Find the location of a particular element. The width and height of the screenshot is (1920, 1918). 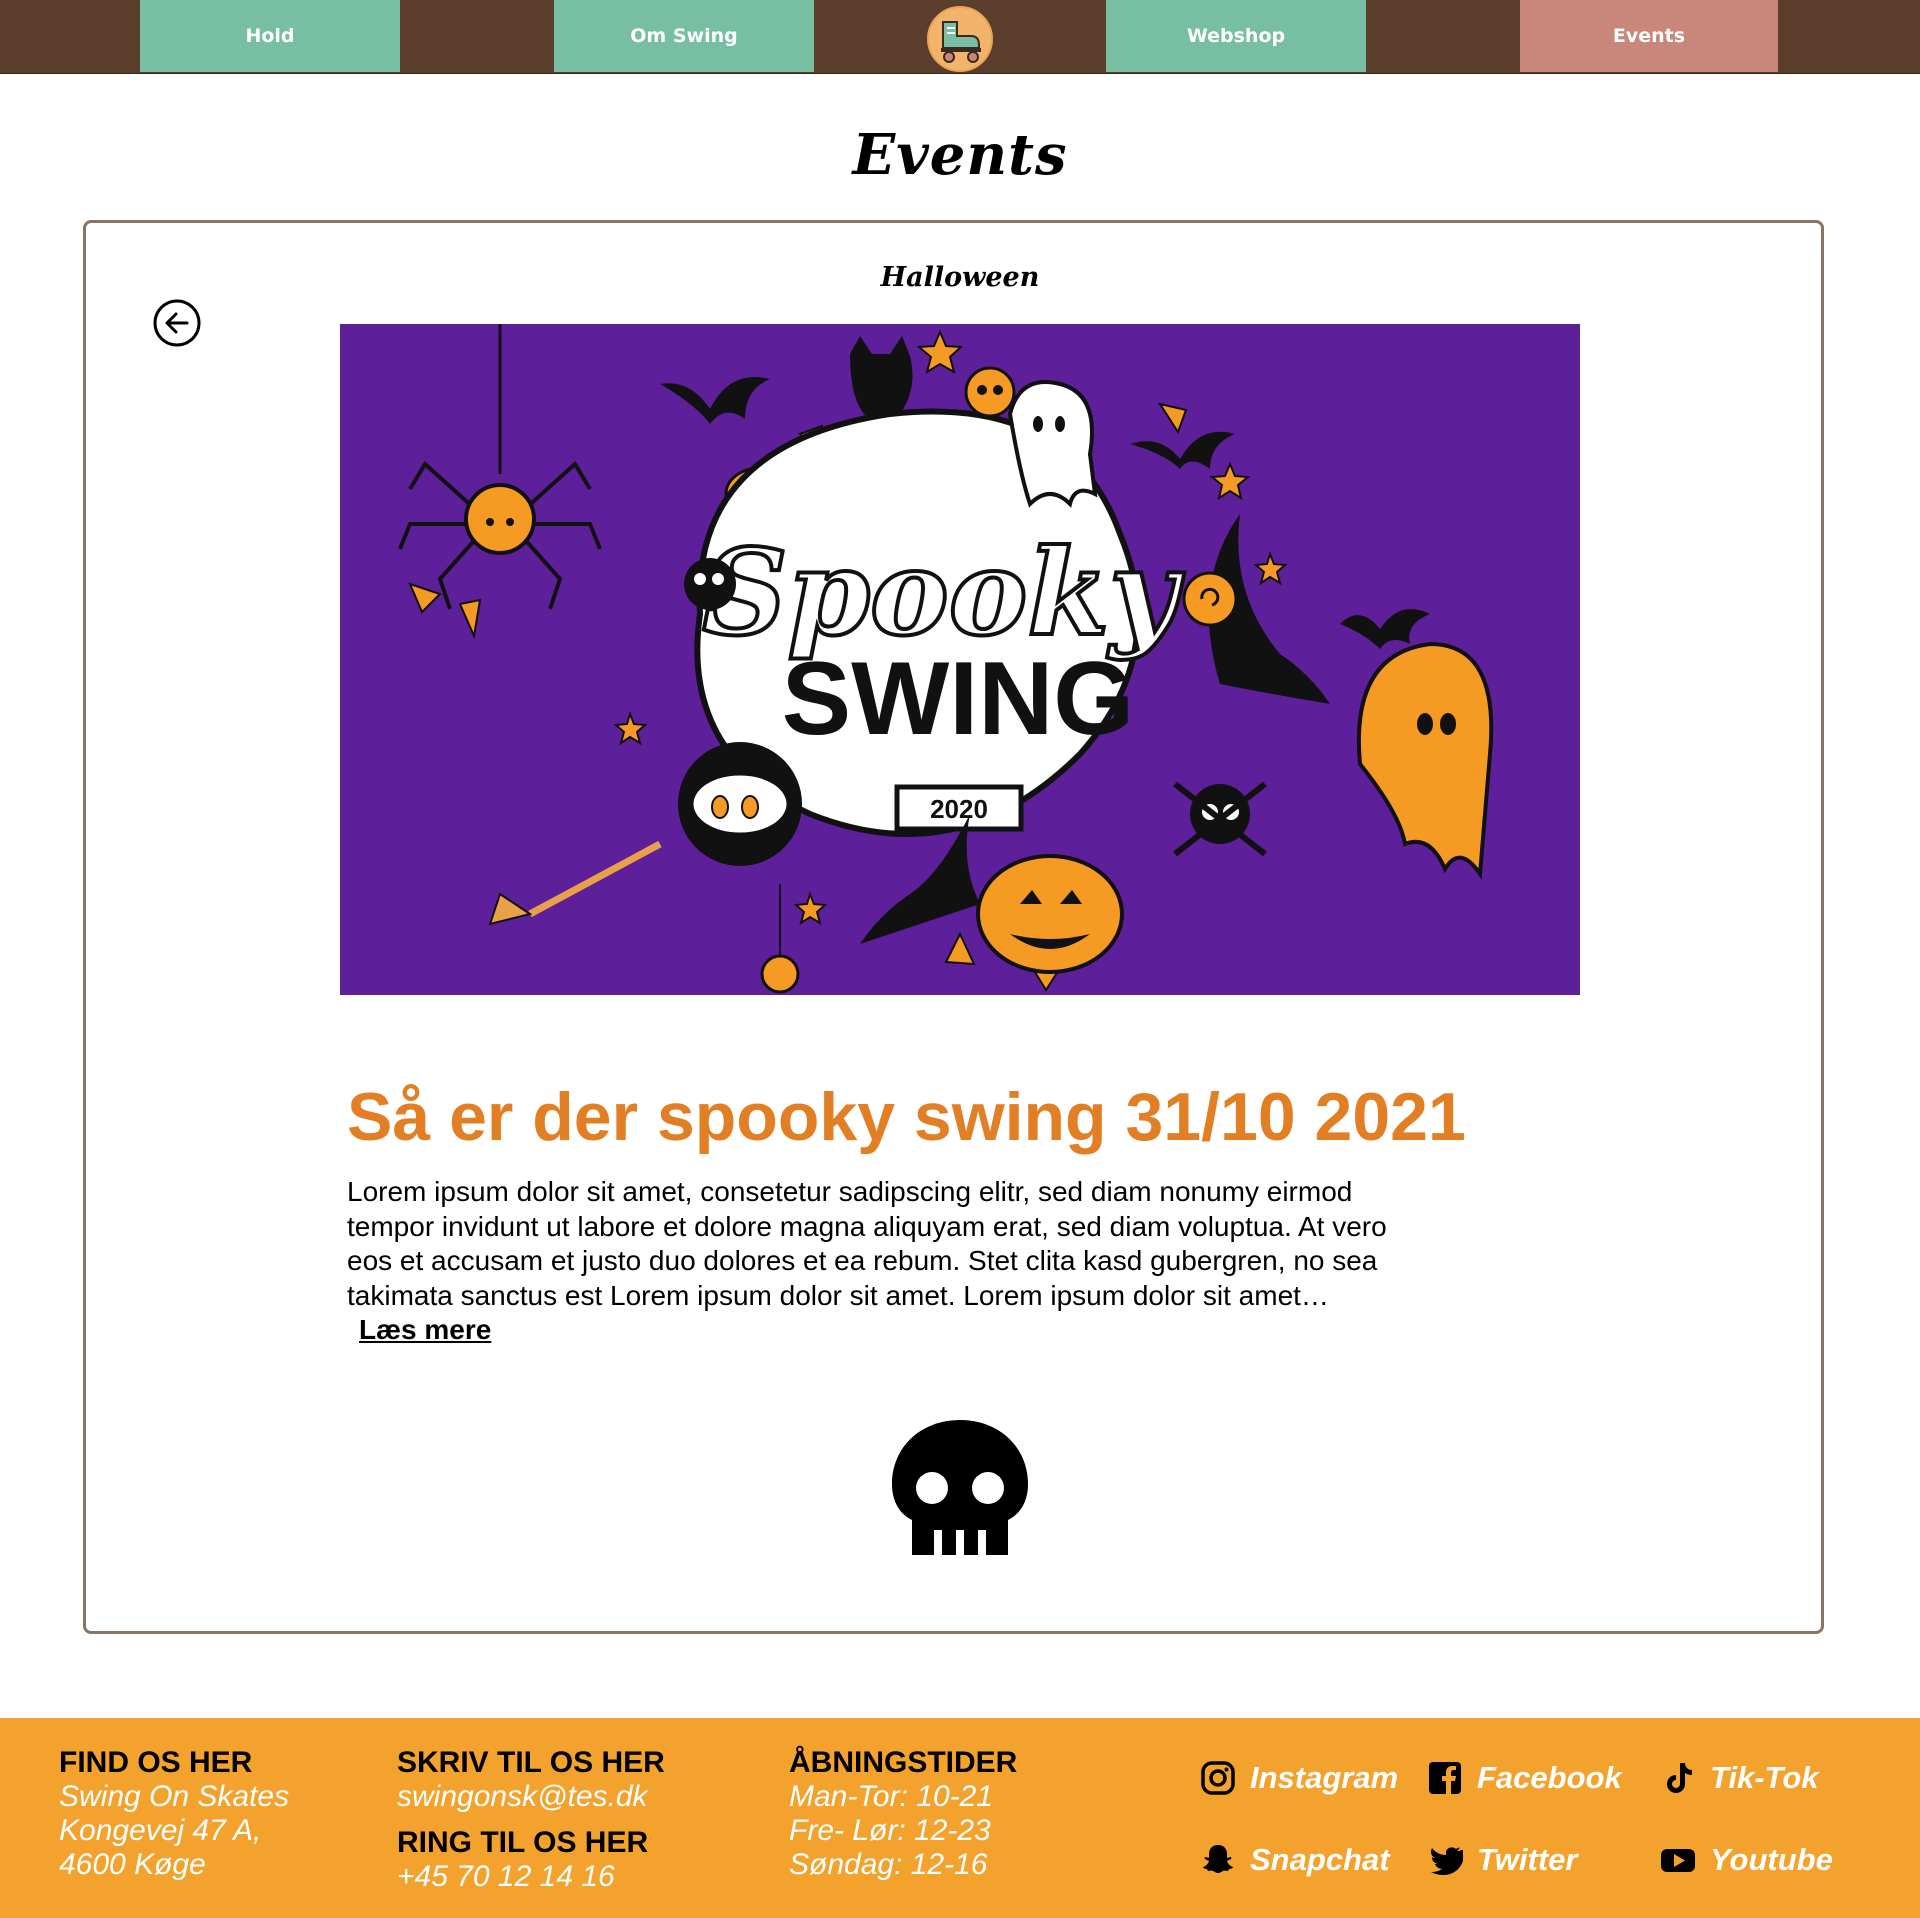

roller-skate-icon is located at coordinates (960, 39).